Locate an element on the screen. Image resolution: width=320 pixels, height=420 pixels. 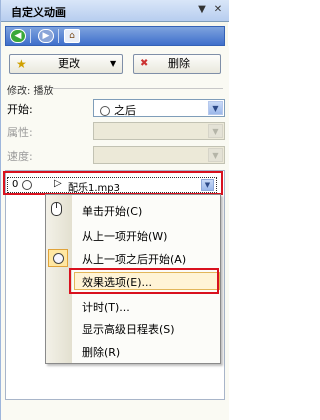
remove-label: 删除 is located at coordinates (179, 63).